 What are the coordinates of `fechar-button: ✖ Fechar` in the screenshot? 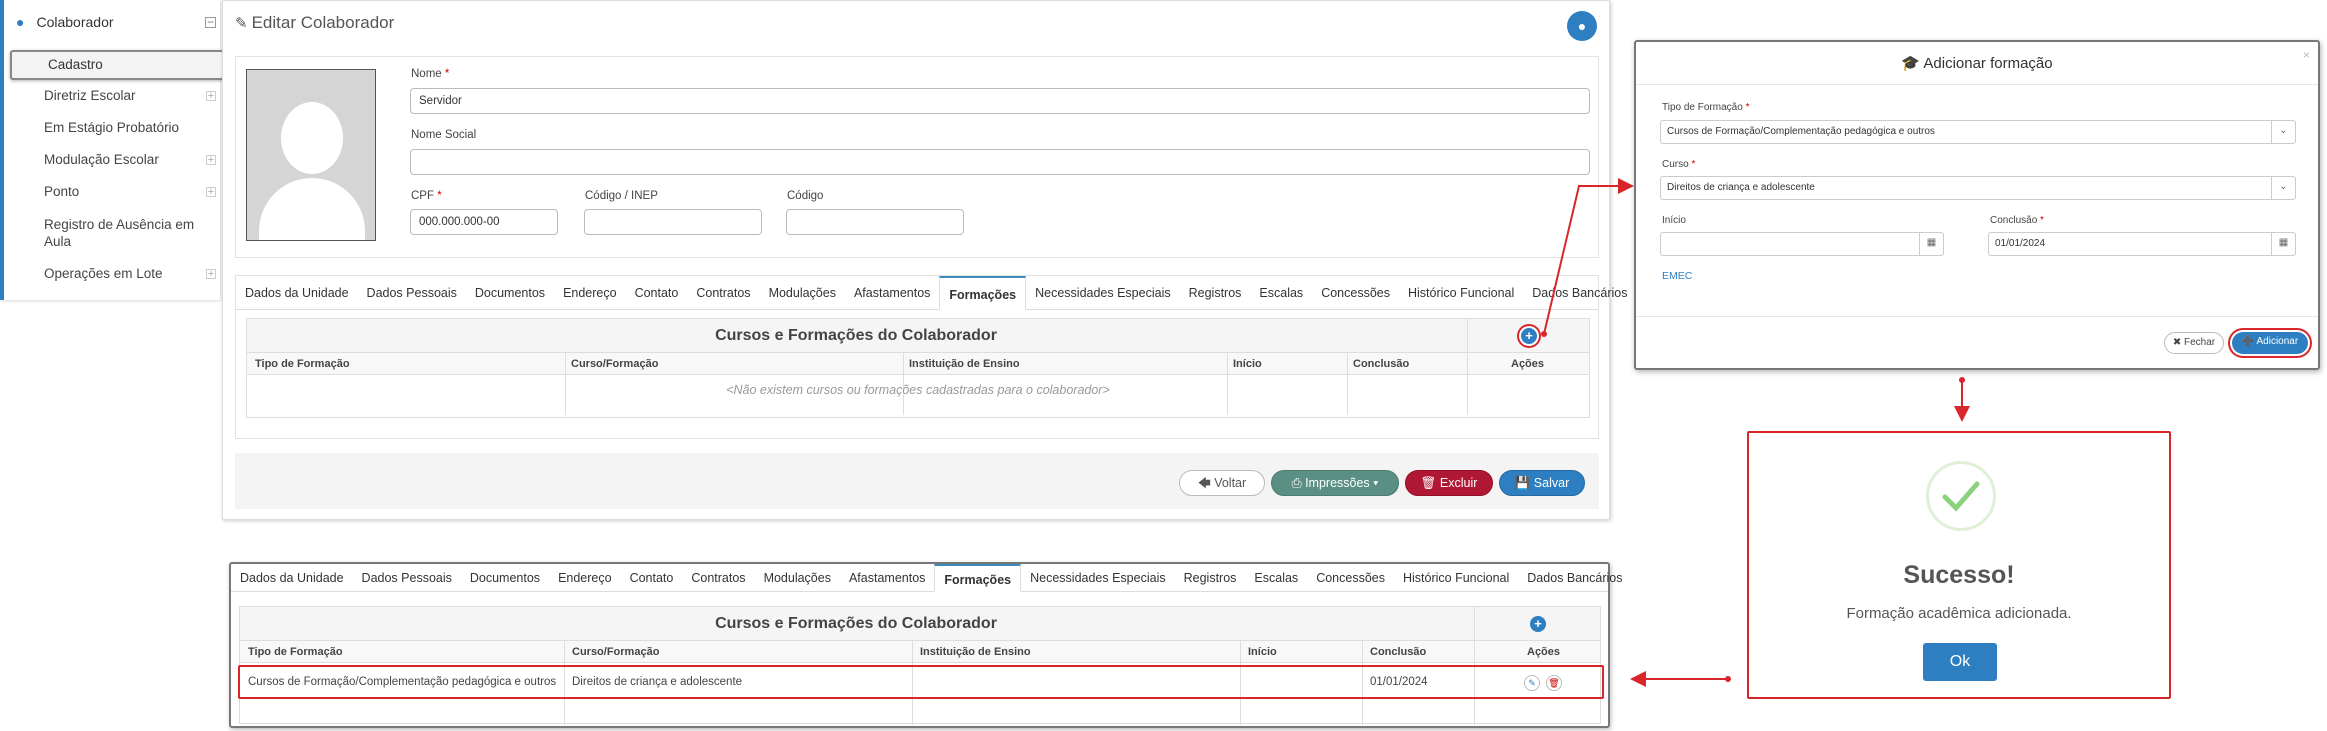 It's located at (2194, 343).